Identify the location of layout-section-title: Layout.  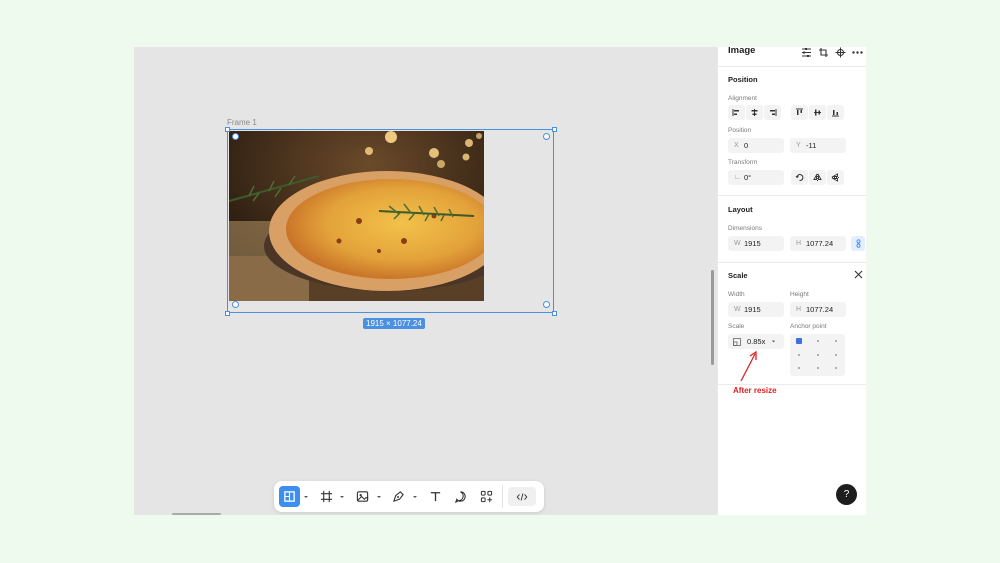
(740, 209).